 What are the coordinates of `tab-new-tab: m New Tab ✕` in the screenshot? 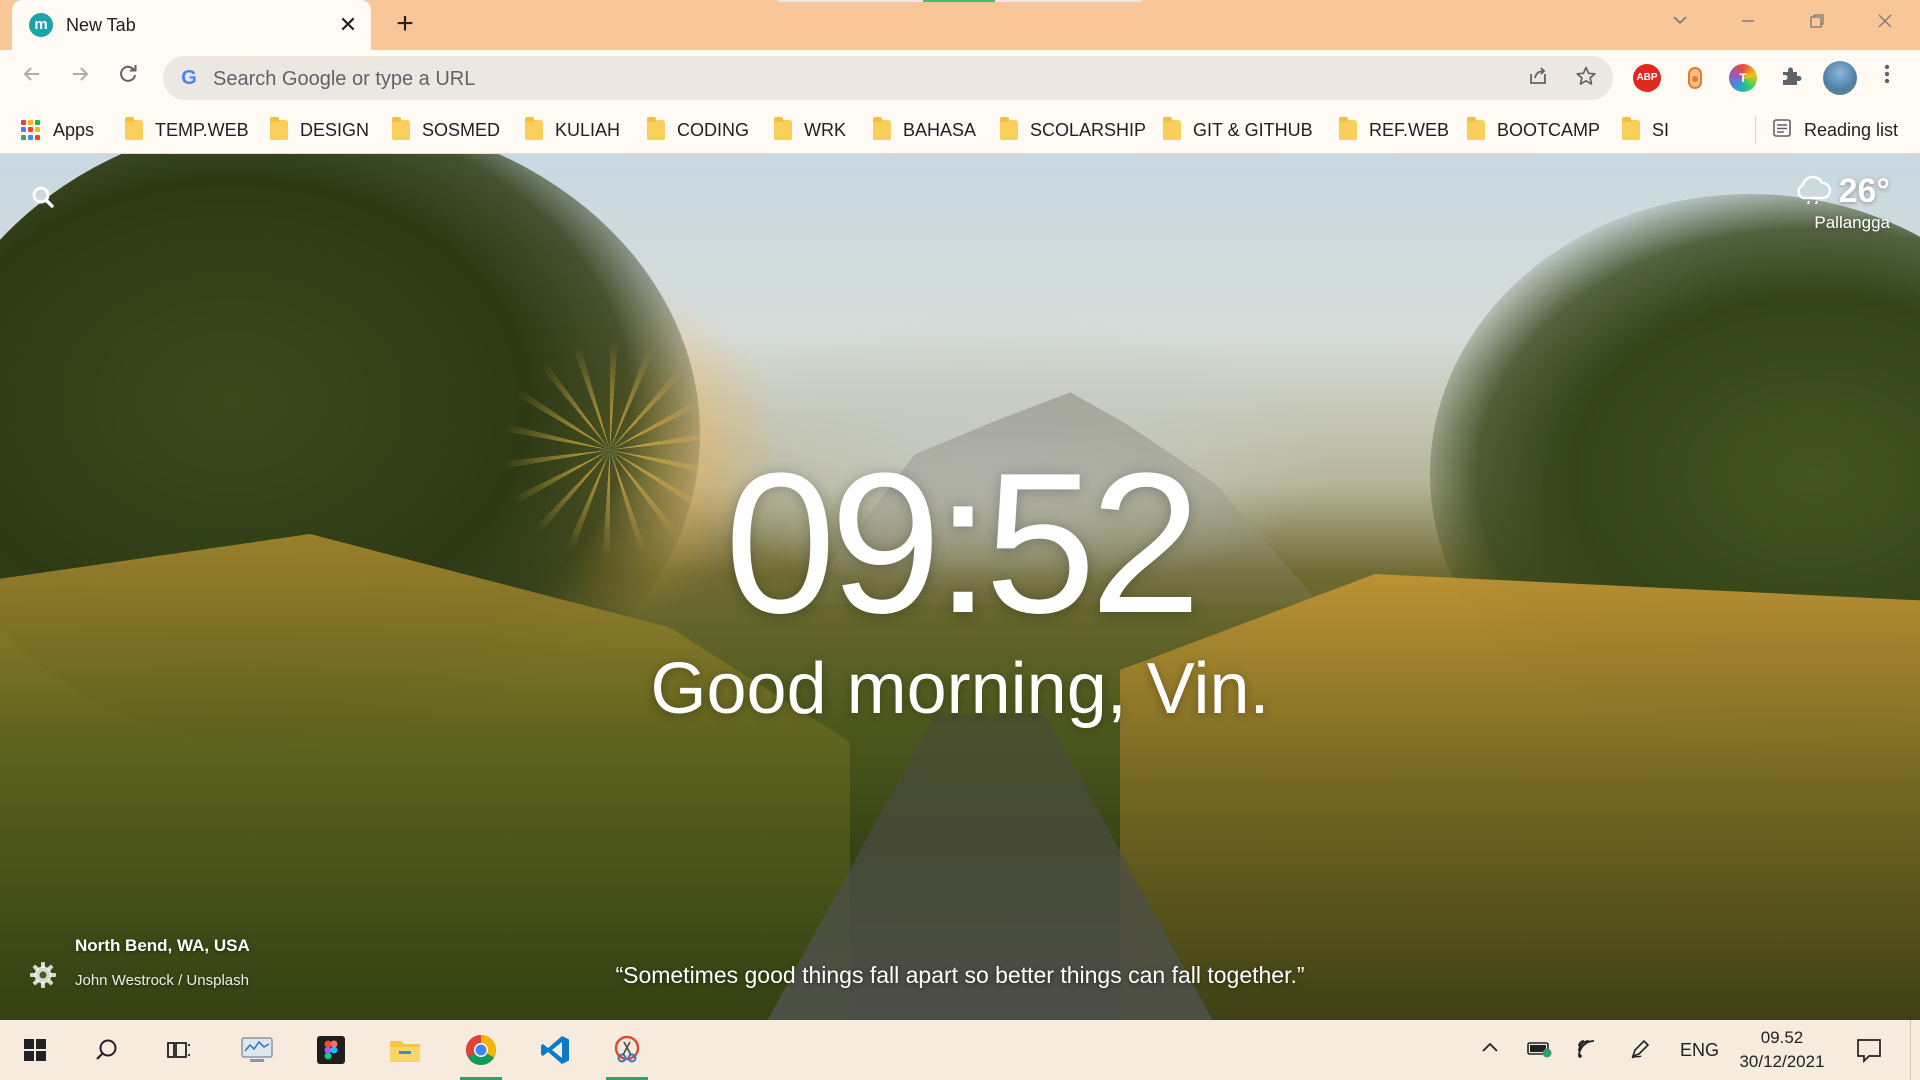 It's located at (191, 25).